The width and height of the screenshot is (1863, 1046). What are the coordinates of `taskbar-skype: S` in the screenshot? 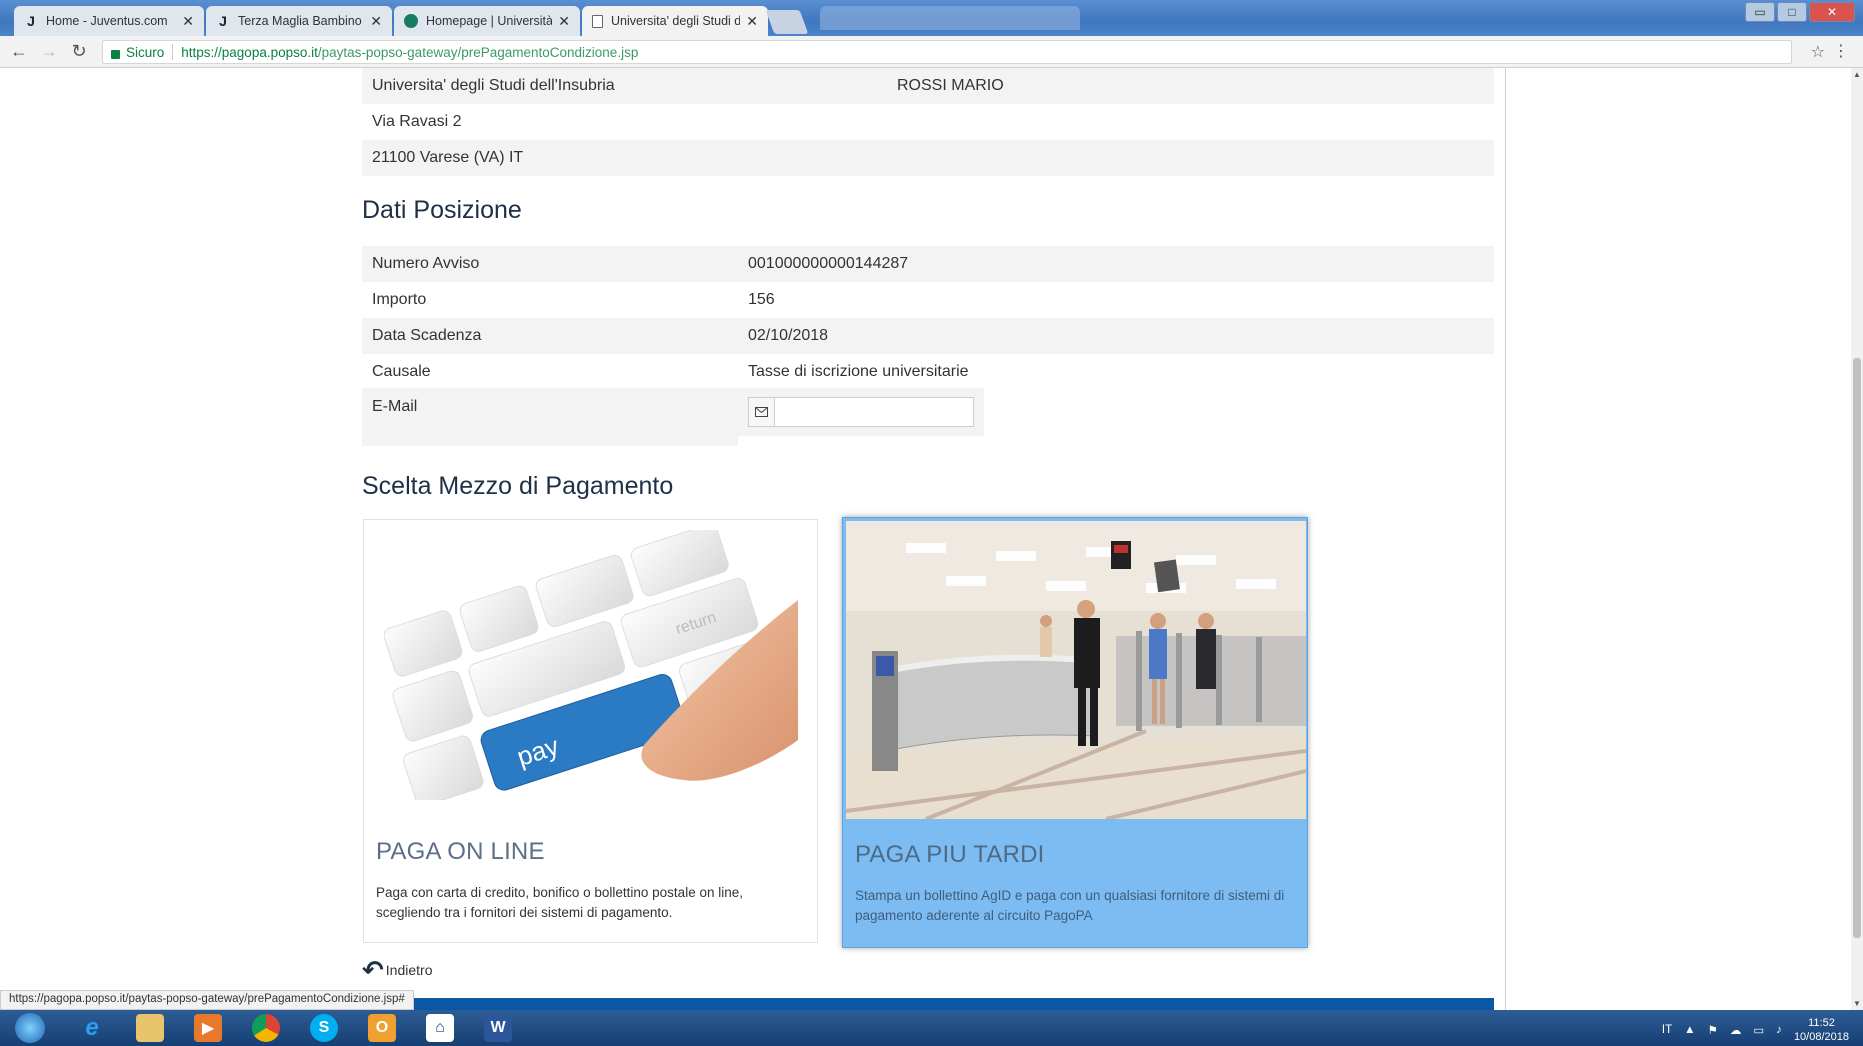 It's located at (324, 1028).